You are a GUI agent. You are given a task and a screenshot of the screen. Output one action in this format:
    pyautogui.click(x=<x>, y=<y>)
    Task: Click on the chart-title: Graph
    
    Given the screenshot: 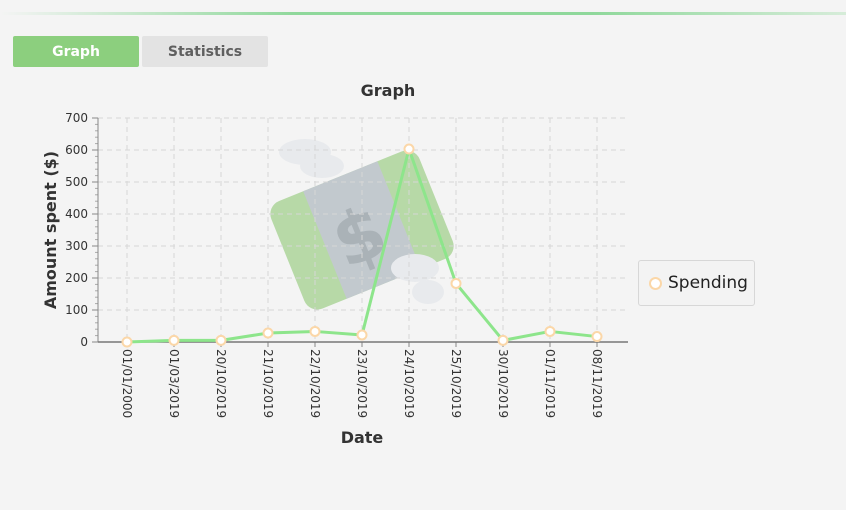 What is the action you would take?
    pyautogui.click(x=388, y=90)
    